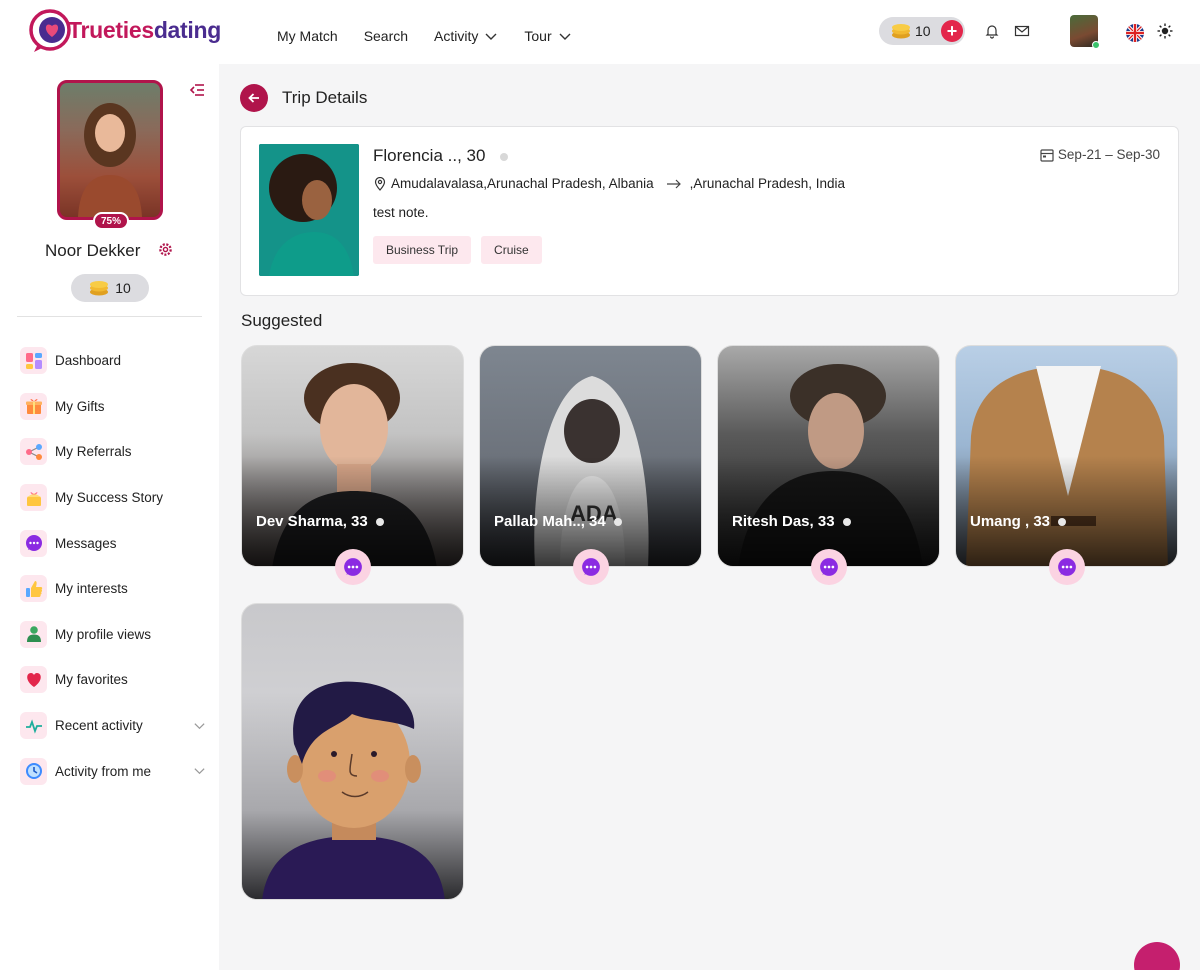 The width and height of the screenshot is (1200, 970). I want to click on suggested-name-text: Dev Sharma, 33, so click(312, 521).